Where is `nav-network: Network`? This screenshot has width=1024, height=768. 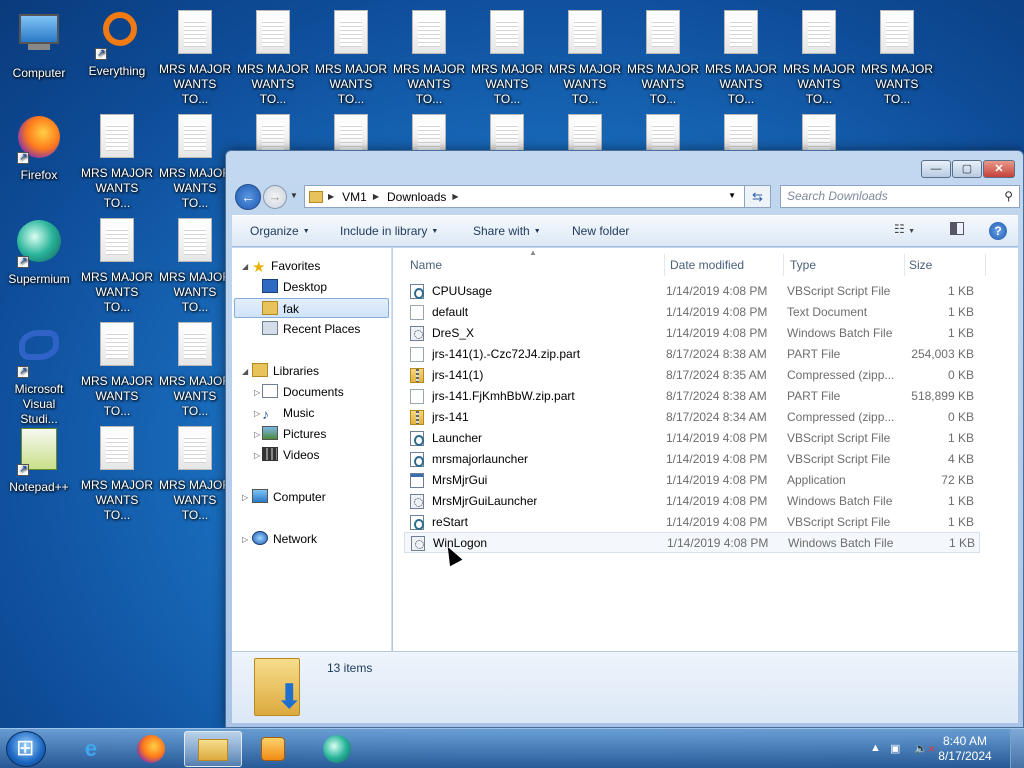
nav-network: Network is located at coordinates (284, 539).